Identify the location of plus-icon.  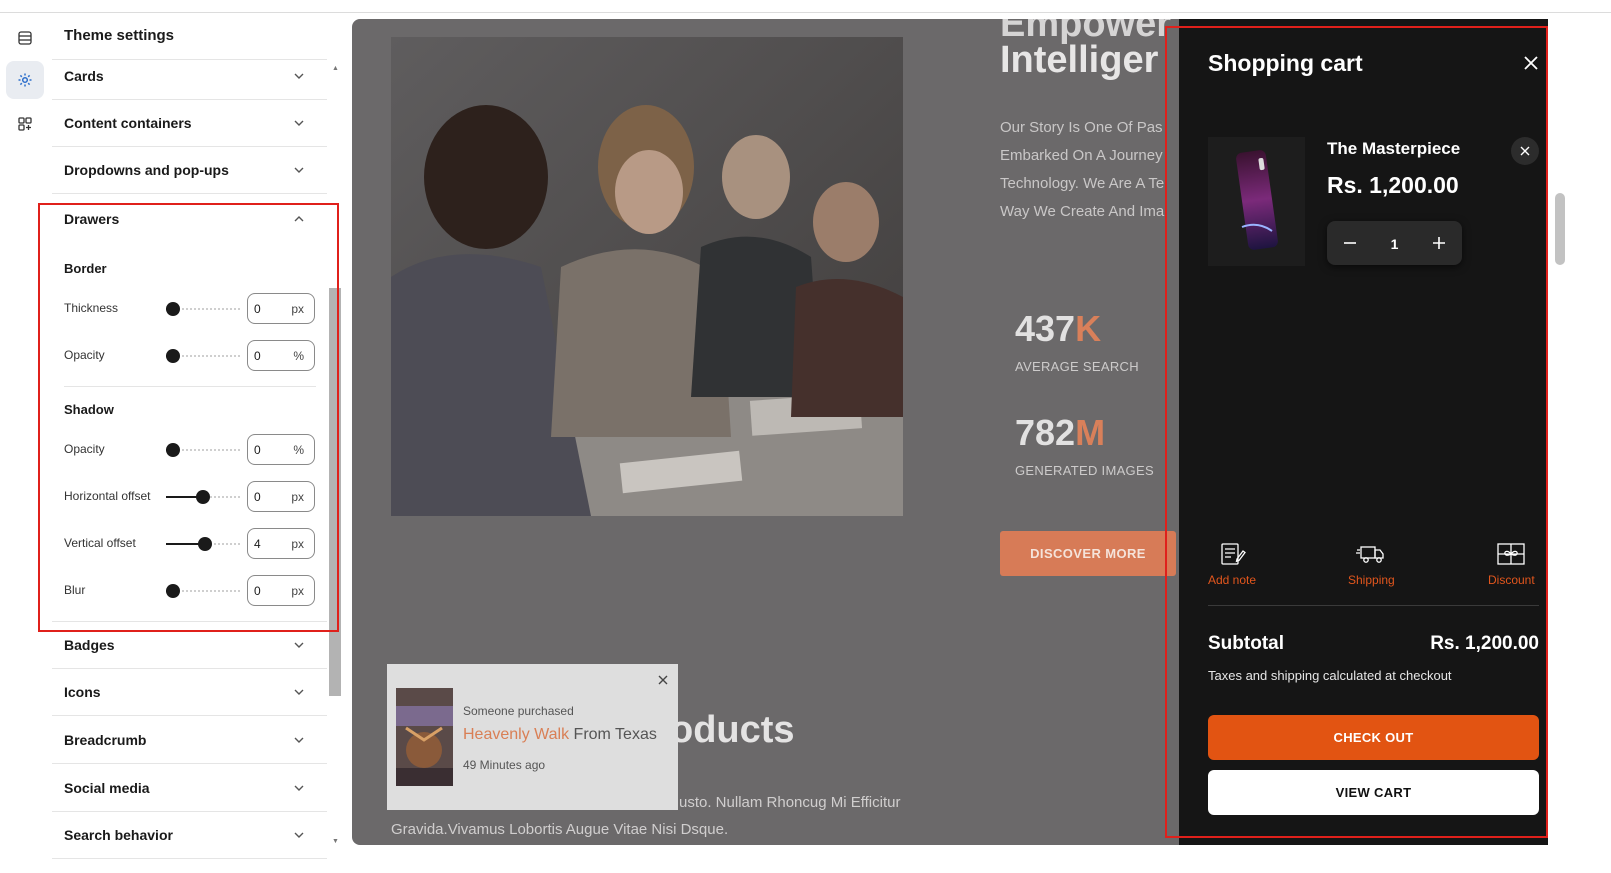
(1439, 243).